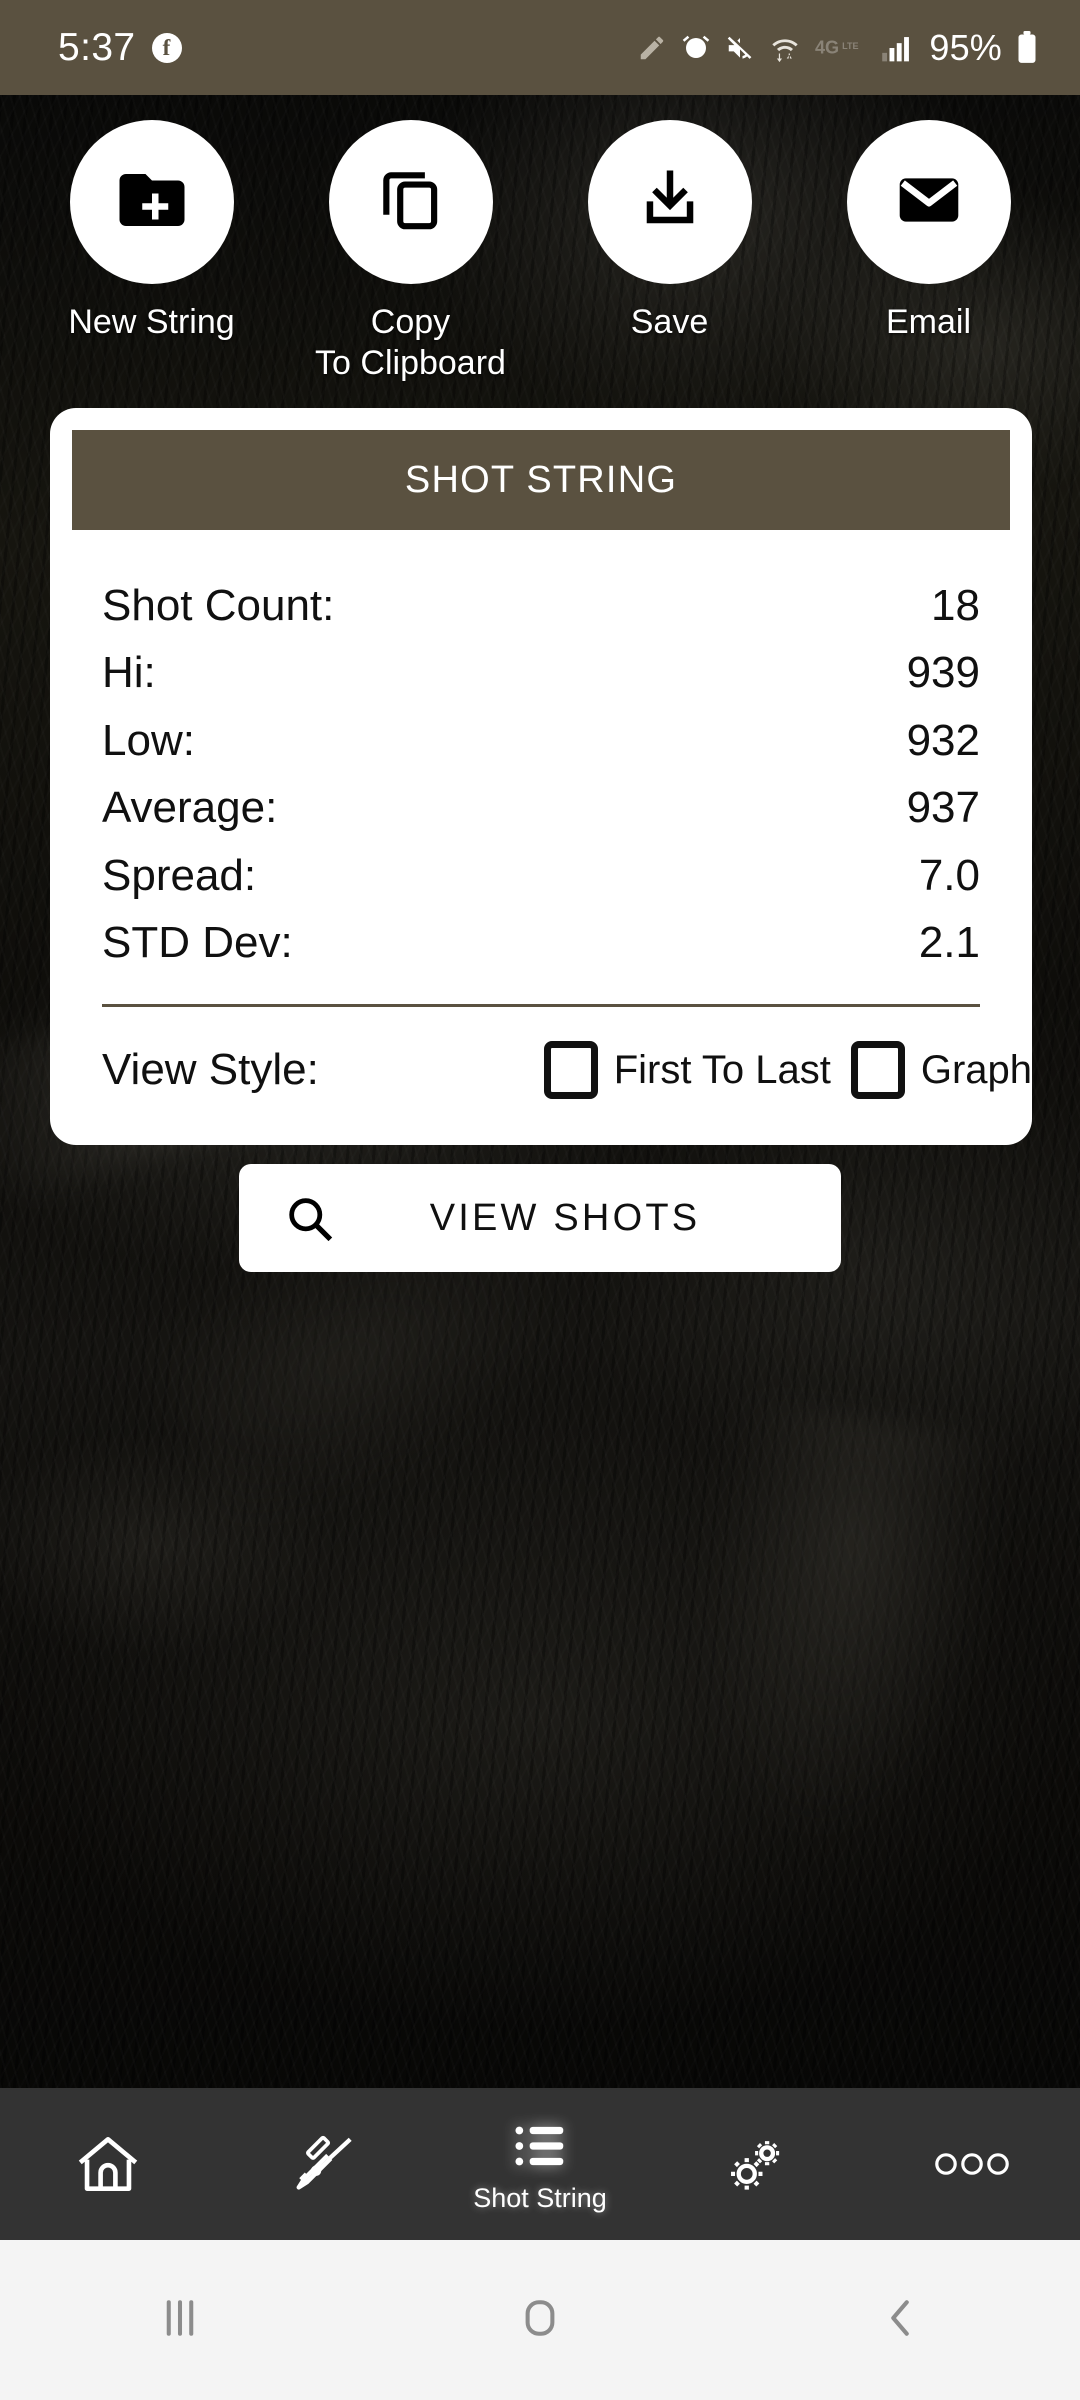 This screenshot has width=1080, height=2400. Describe the element at coordinates (965, 47) in the screenshot. I see `battery-percent-label: 95%` at that location.